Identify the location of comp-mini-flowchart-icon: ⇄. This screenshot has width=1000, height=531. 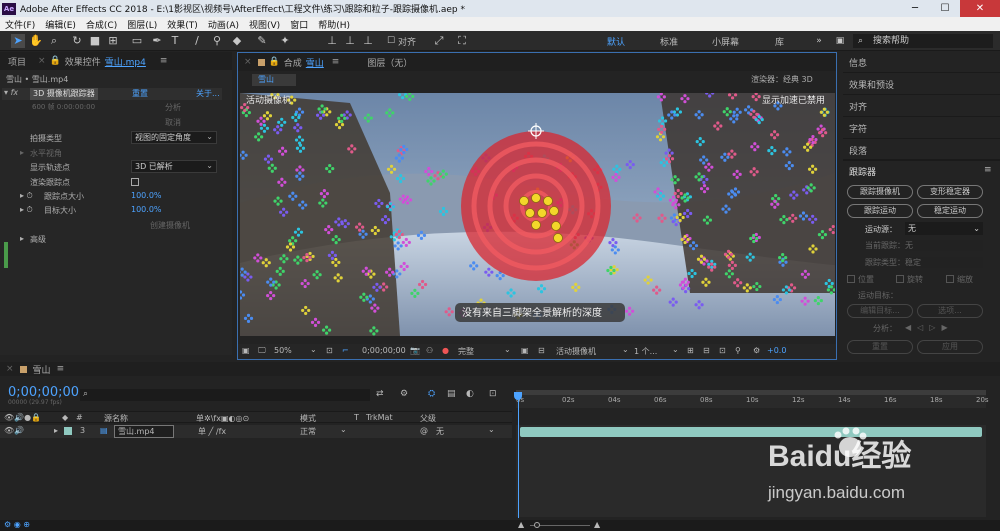
(380, 394).